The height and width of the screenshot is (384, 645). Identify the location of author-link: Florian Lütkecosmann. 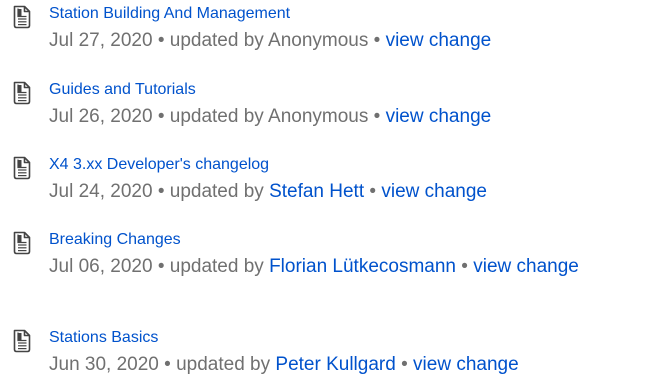
(362, 266).